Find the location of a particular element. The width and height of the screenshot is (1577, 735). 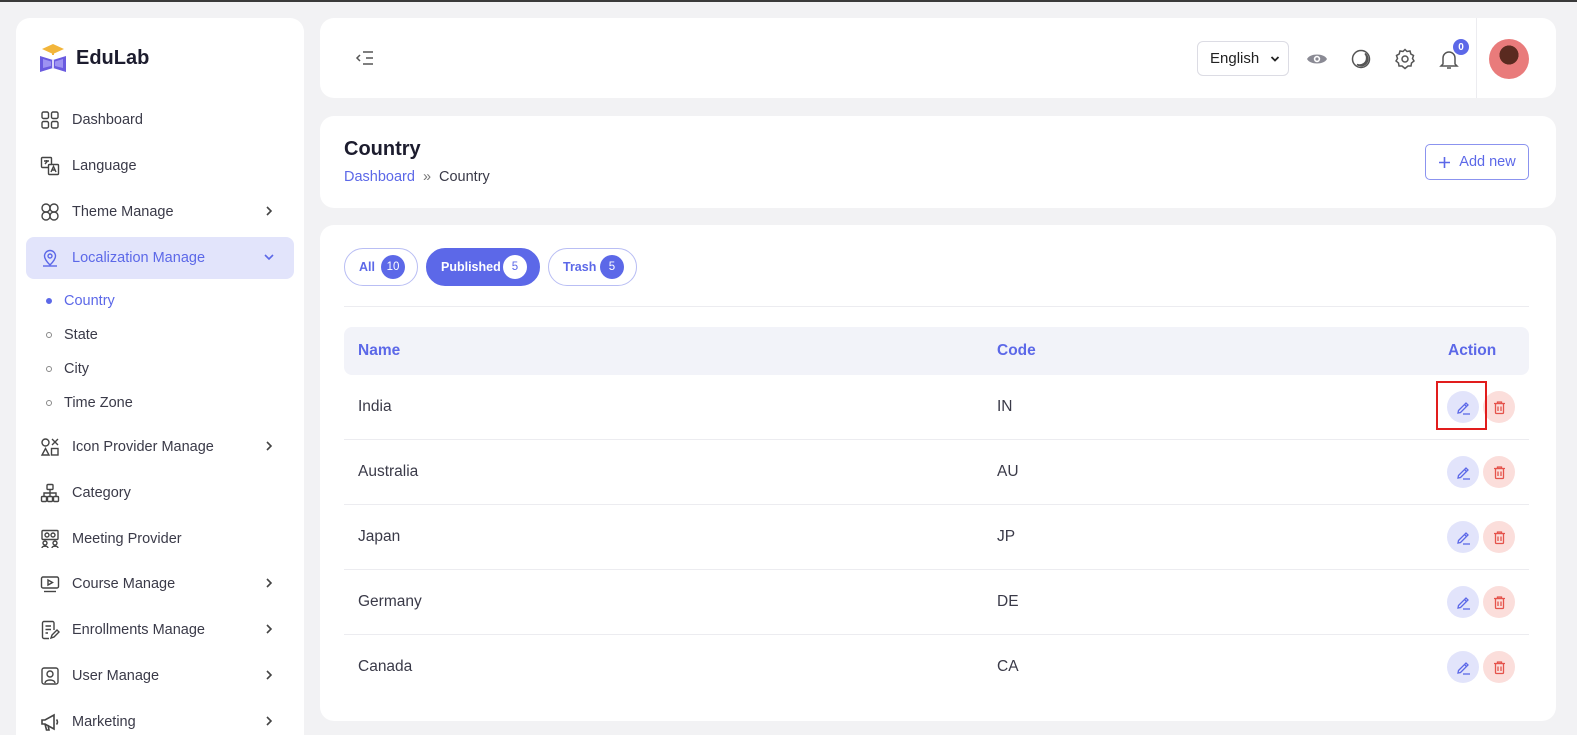

sidebar-item-enrollments-manage: Enrollments Manage is located at coordinates (160, 630).